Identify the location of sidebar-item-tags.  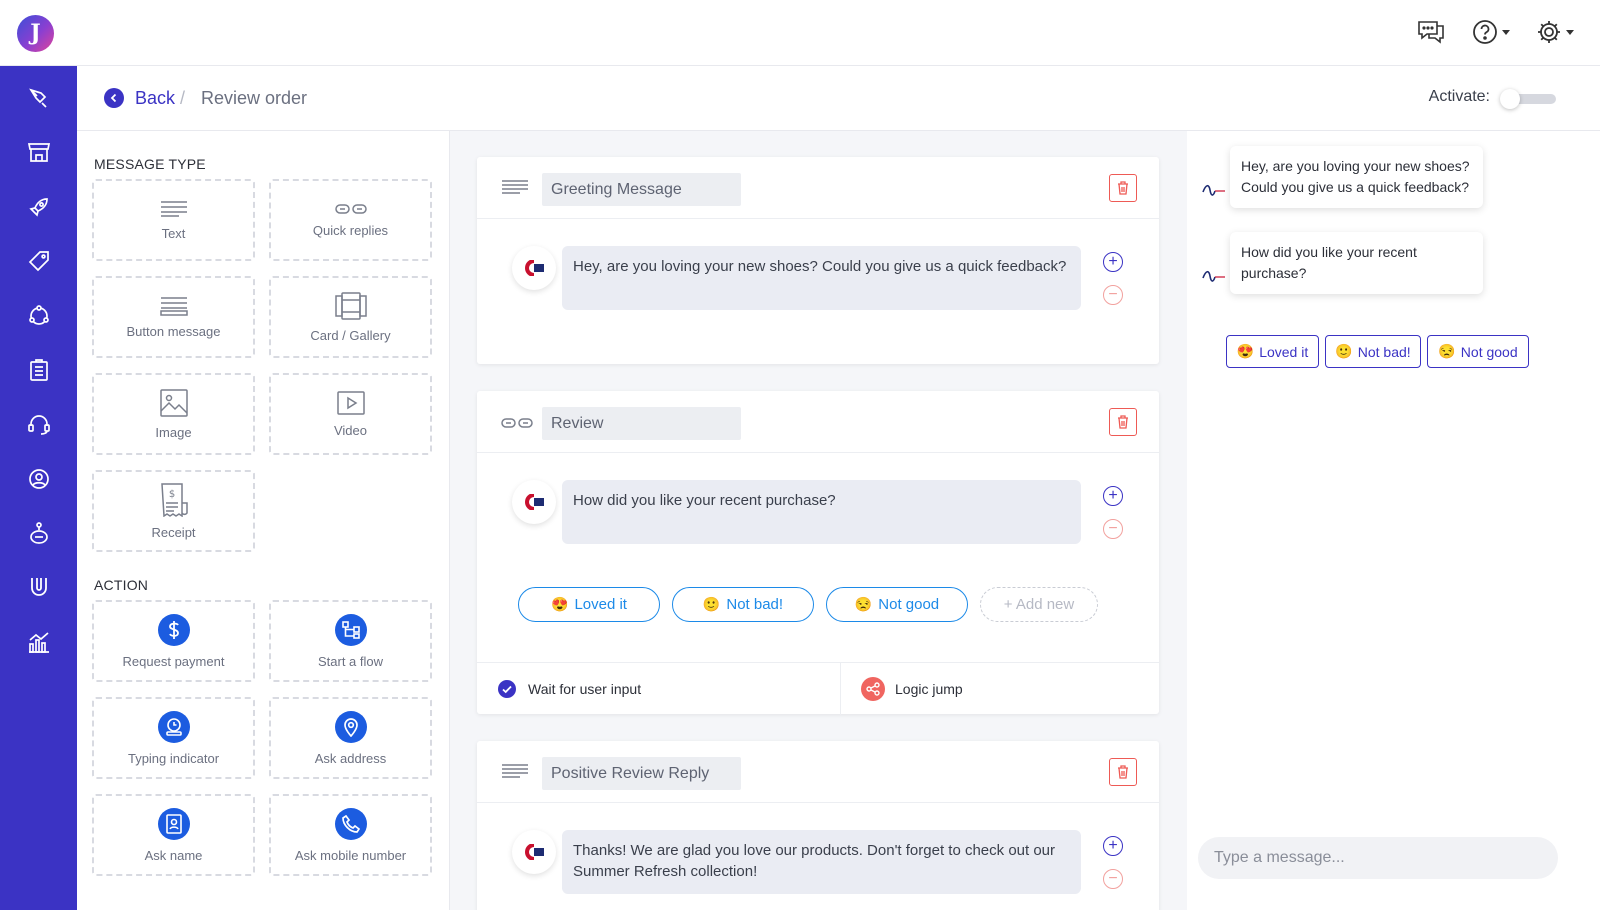
(38, 261).